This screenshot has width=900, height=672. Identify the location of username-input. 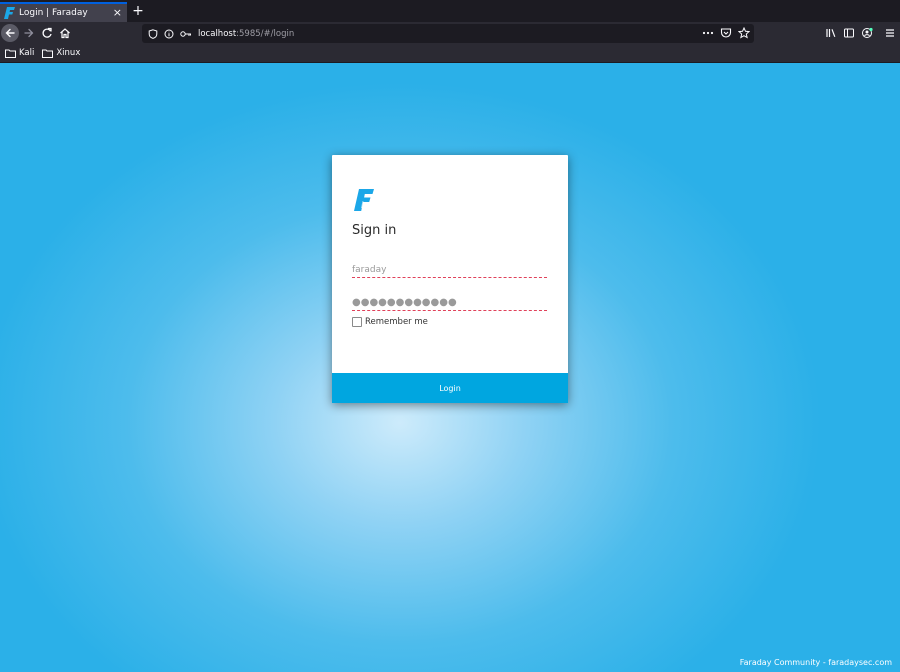
(449, 270).